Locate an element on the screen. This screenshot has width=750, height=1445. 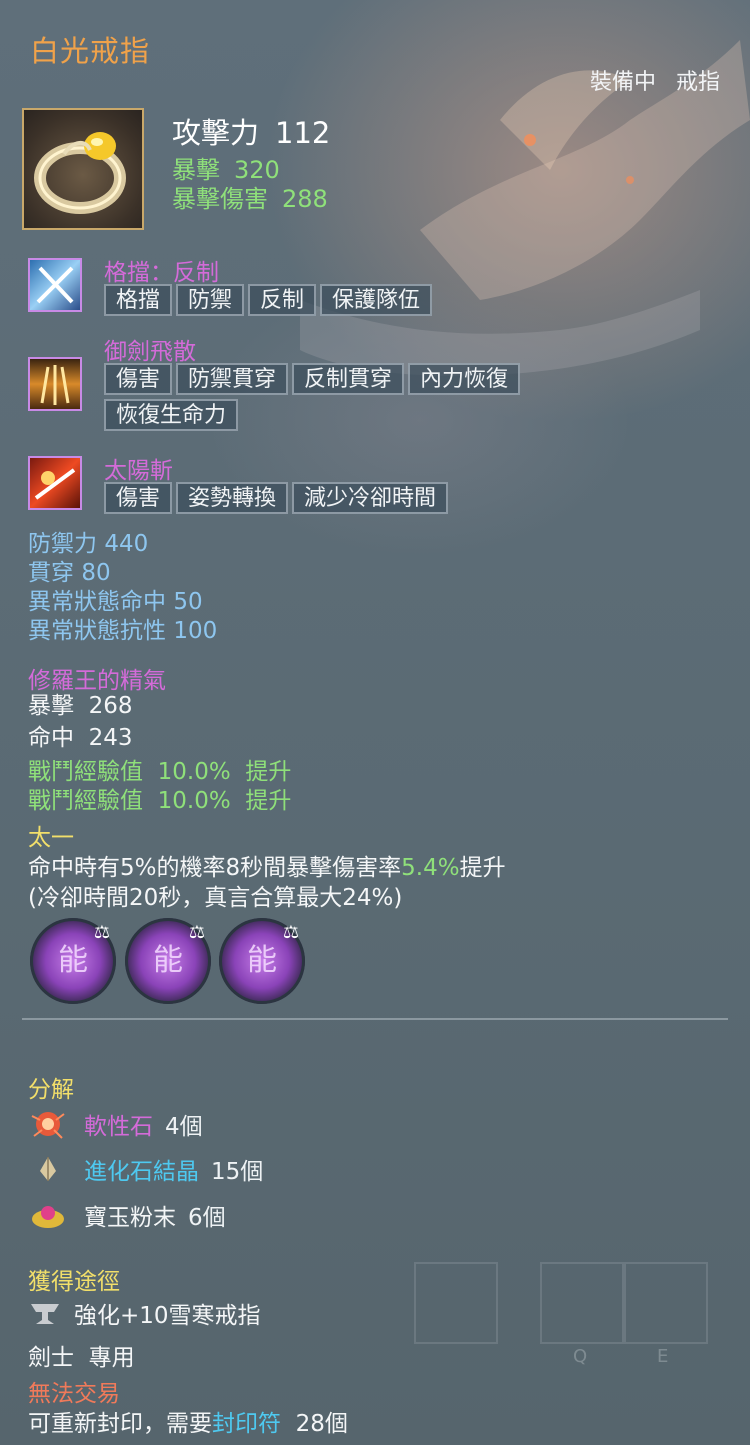
attack-value: 112 is located at coordinates (303, 133).